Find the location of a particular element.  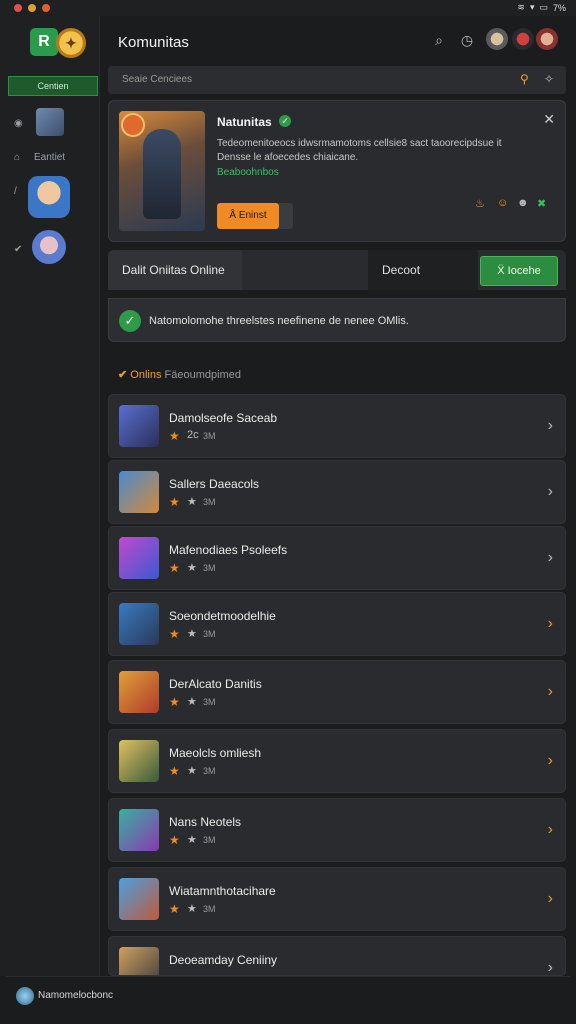

featured-badge-icon is located at coordinates (133, 125).